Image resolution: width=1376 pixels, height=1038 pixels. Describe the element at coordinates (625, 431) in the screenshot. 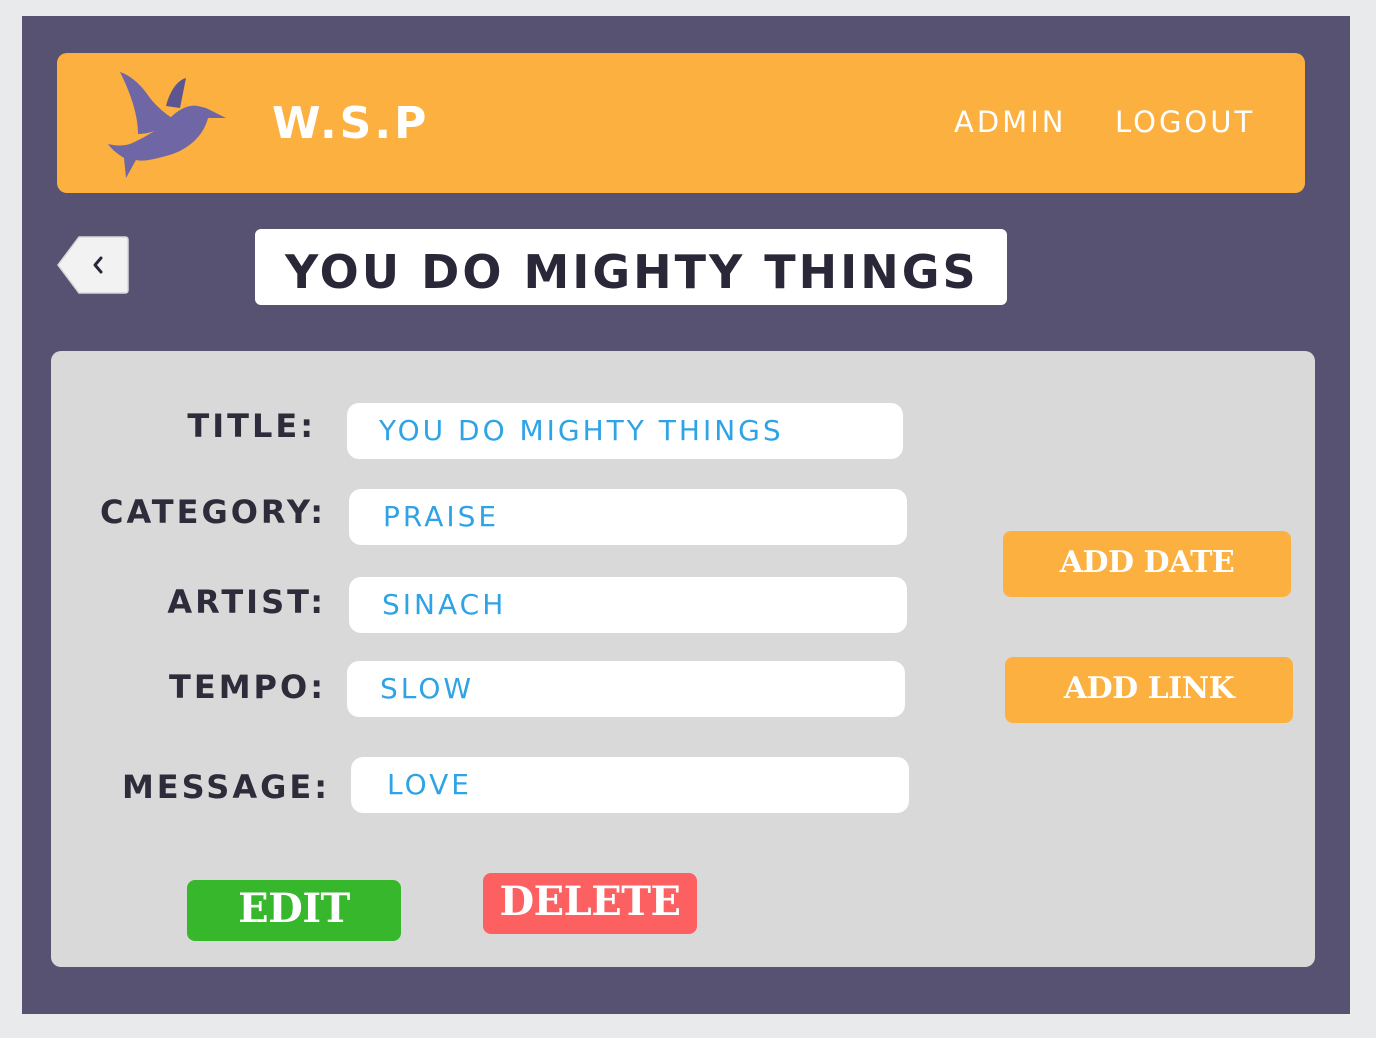

I see `title-field: YOU DO MIGHTY THINGS` at that location.